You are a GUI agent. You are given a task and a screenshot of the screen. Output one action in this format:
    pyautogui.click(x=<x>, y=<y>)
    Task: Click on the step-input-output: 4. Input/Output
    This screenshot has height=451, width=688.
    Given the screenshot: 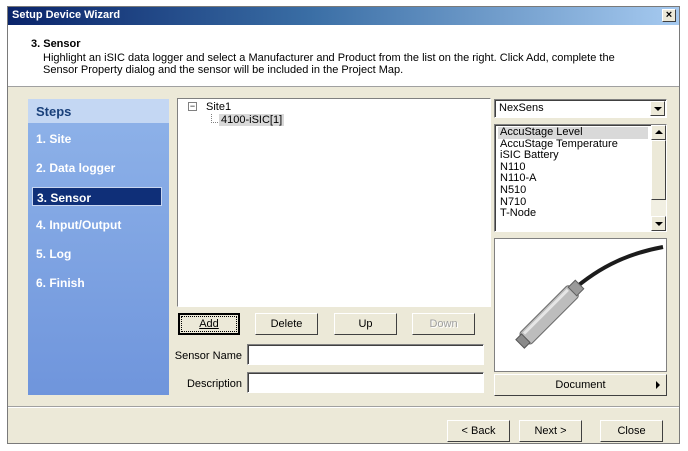 What is the action you would take?
    pyautogui.click(x=97, y=224)
    